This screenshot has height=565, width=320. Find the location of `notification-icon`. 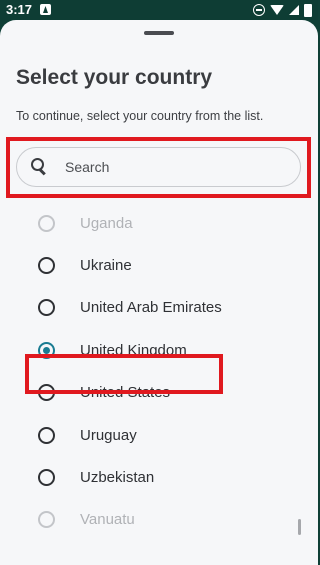

notification-icon is located at coordinates (45, 9).